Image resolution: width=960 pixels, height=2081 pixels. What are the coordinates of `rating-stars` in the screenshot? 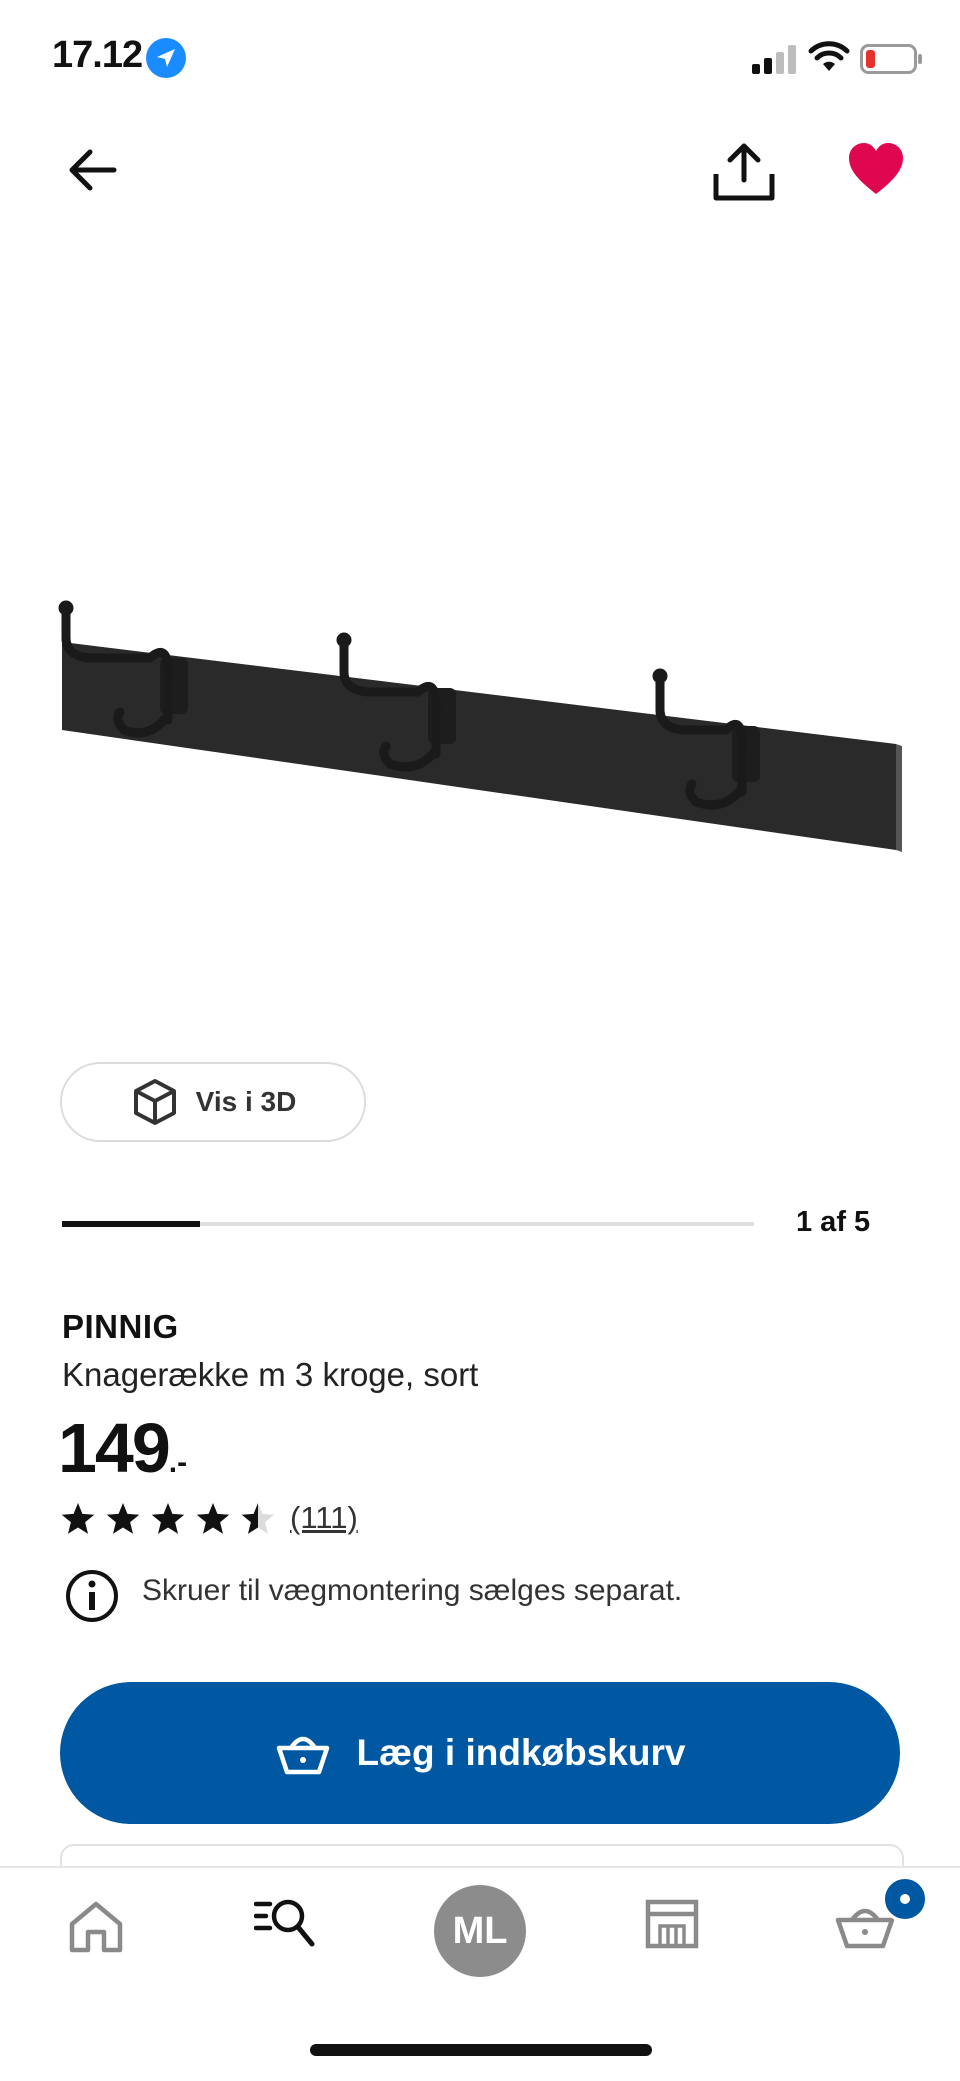 It's located at (170, 1520).